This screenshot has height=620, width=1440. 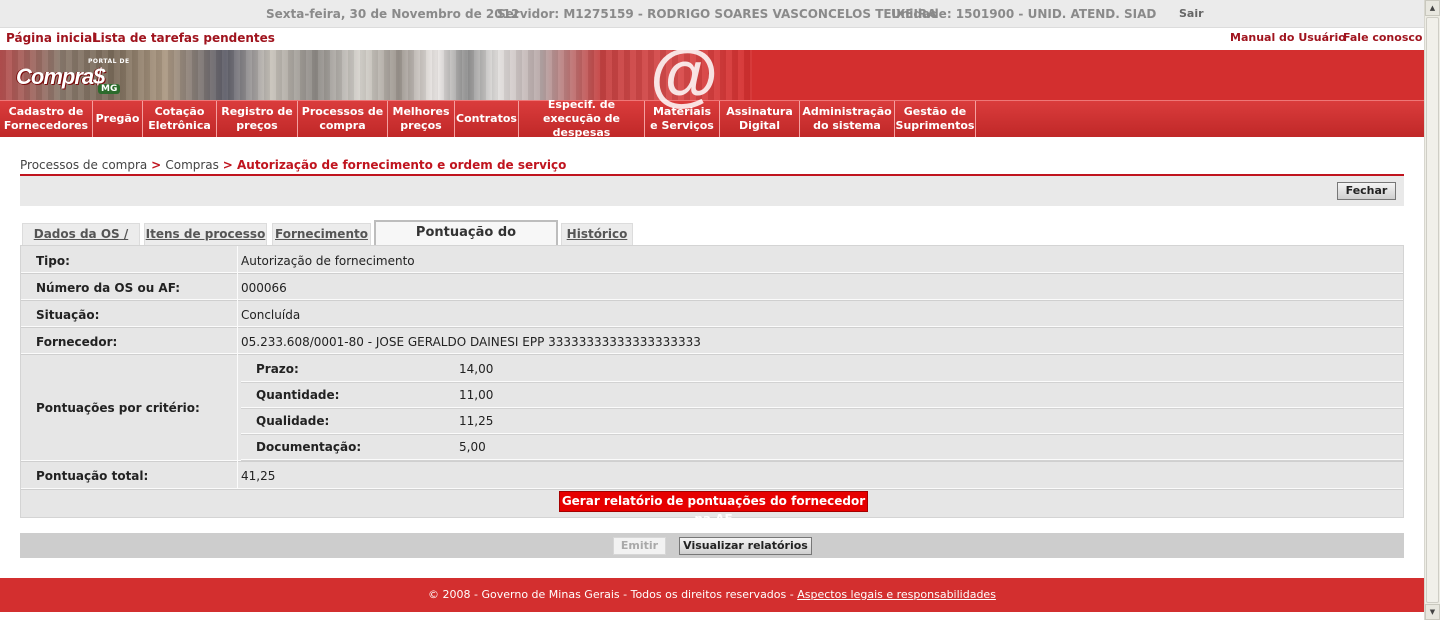 I want to click on numero-value: 000066, so click(x=264, y=288).